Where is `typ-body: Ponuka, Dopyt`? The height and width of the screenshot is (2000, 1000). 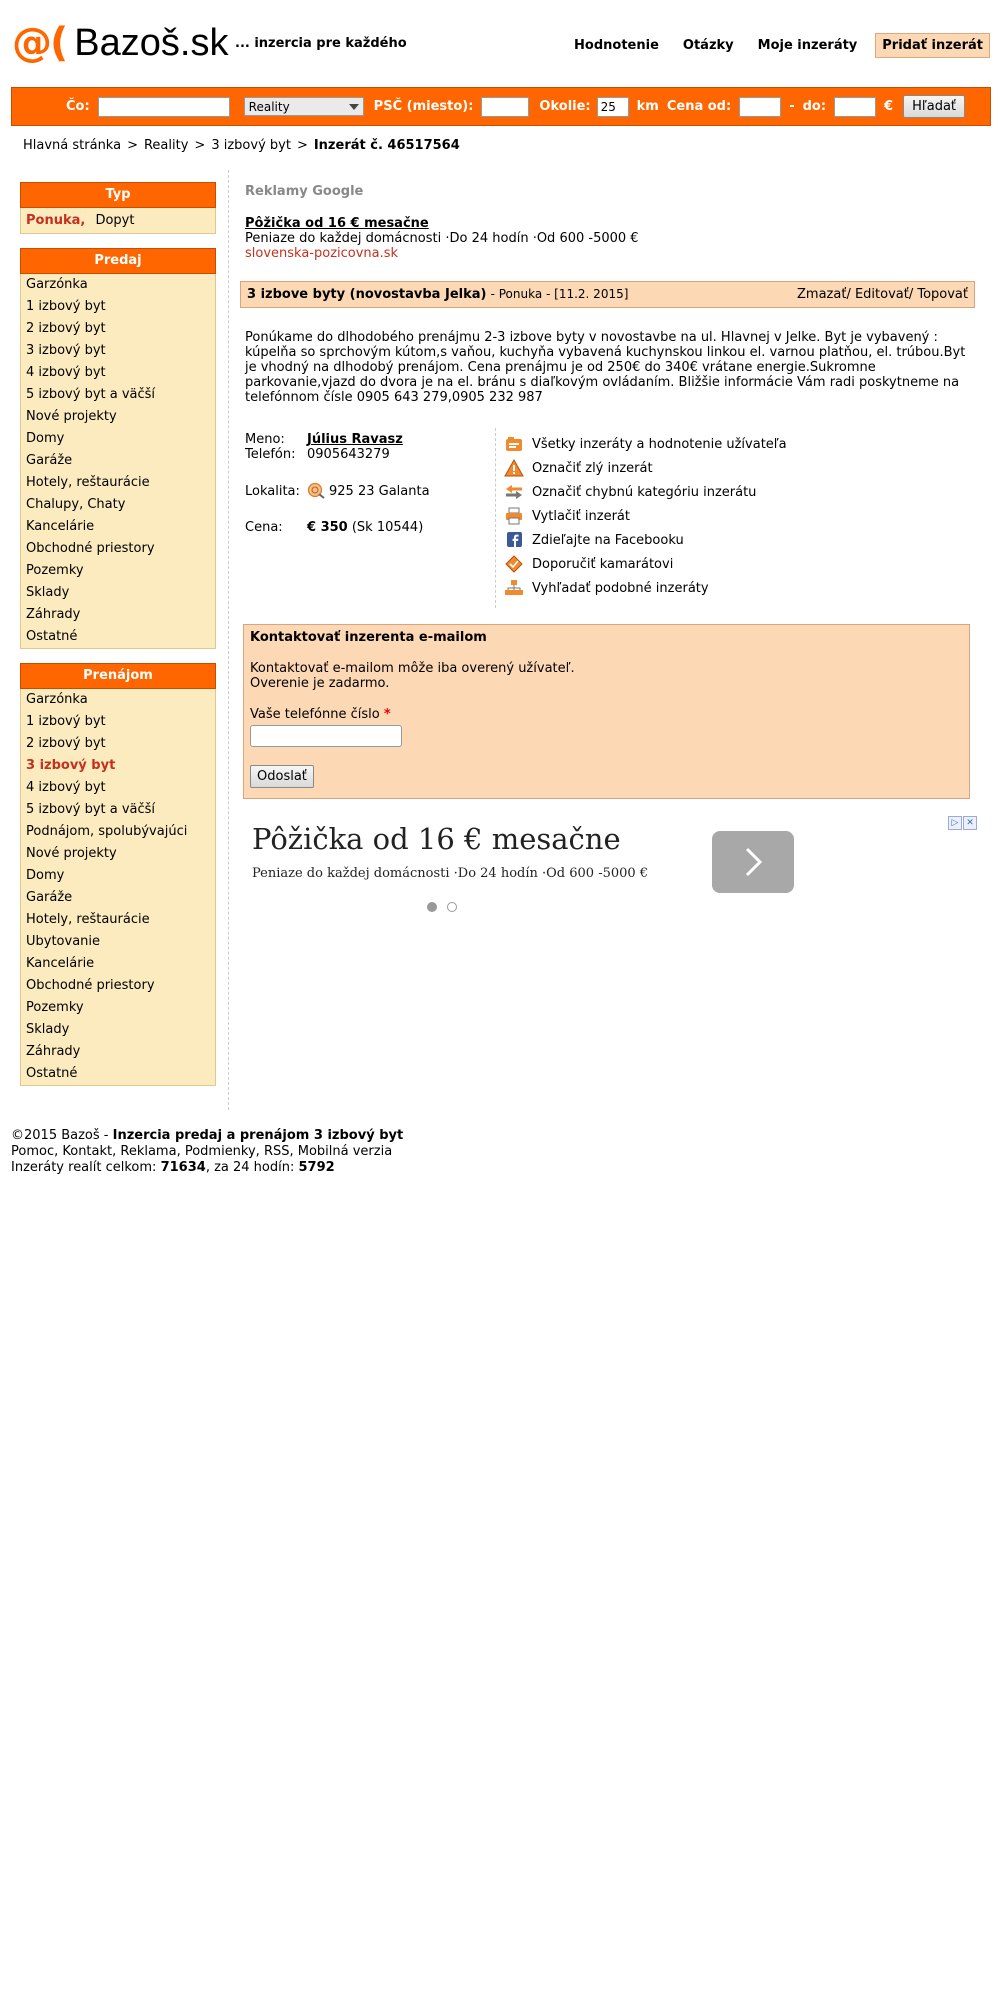
typ-body: Ponuka, Dopyt is located at coordinates (118, 221).